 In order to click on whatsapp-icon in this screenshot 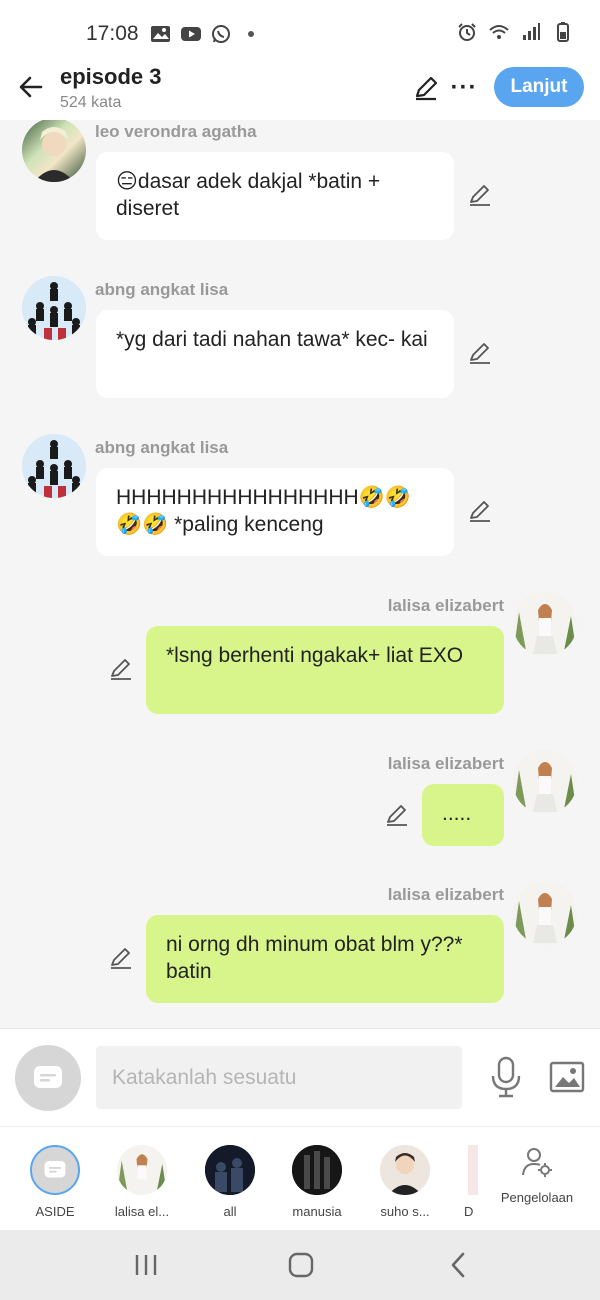, I will do `click(221, 34)`.